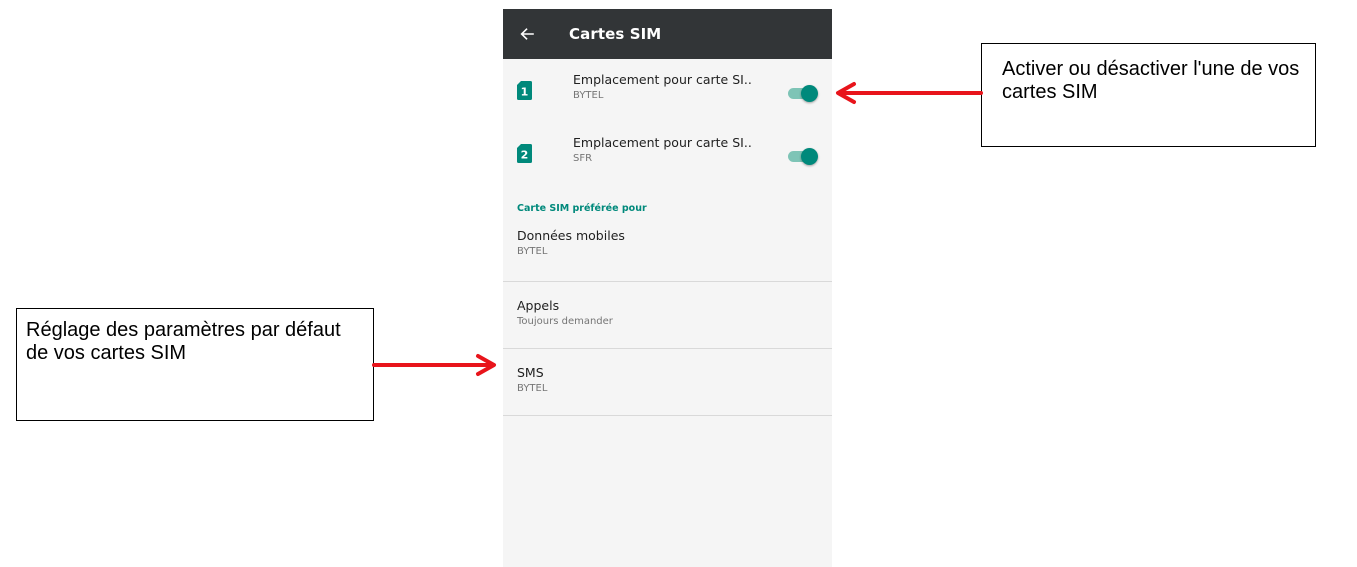  What do you see at coordinates (909, 93) in the screenshot?
I see `arrow-to-toggle-icon` at bounding box center [909, 93].